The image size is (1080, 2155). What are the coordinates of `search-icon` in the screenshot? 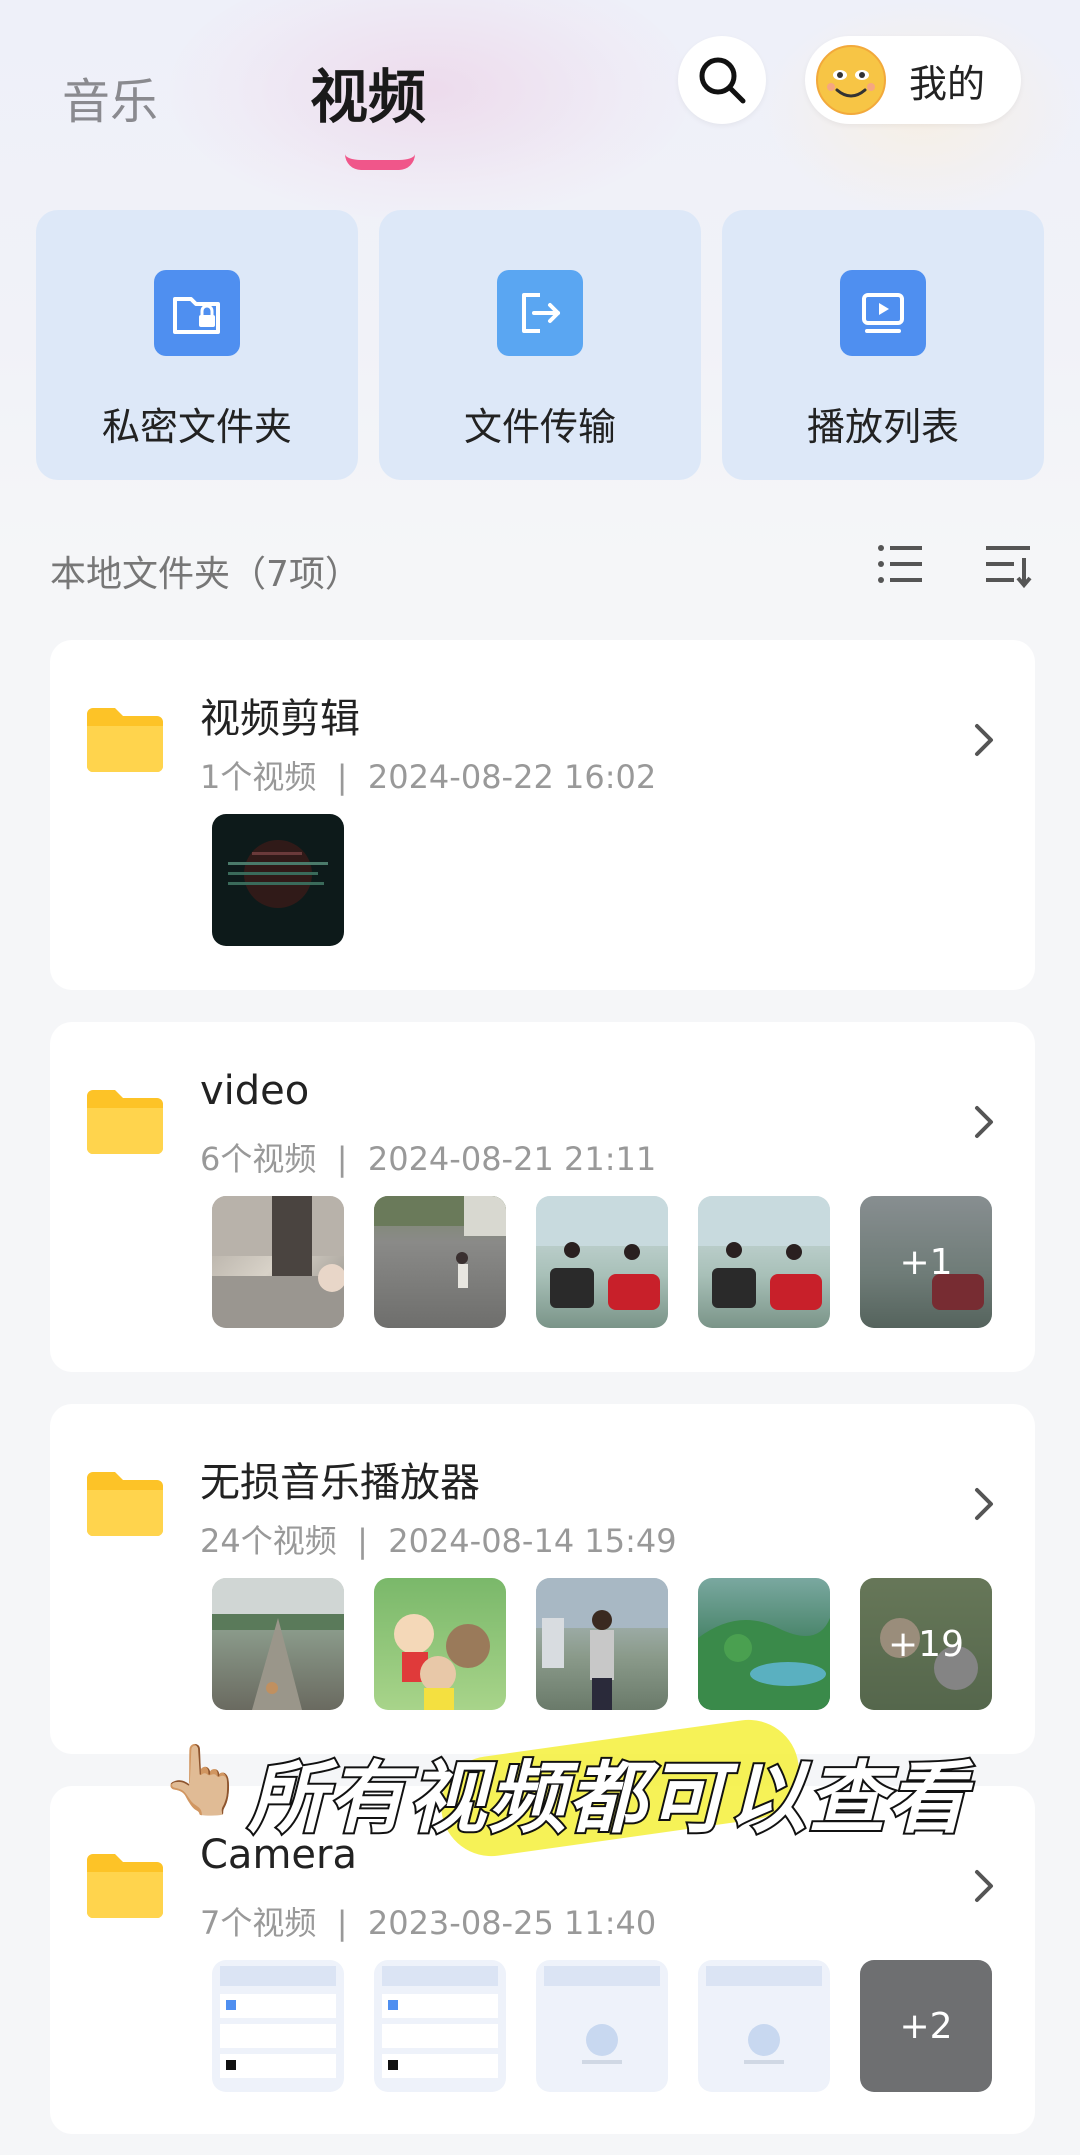 It's located at (722, 80).